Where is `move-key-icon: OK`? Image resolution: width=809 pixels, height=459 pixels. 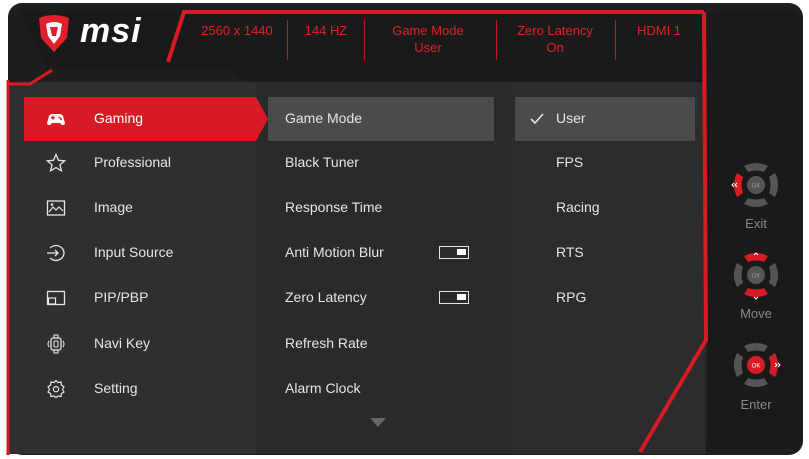
move-key-icon: OK is located at coordinates (756, 276).